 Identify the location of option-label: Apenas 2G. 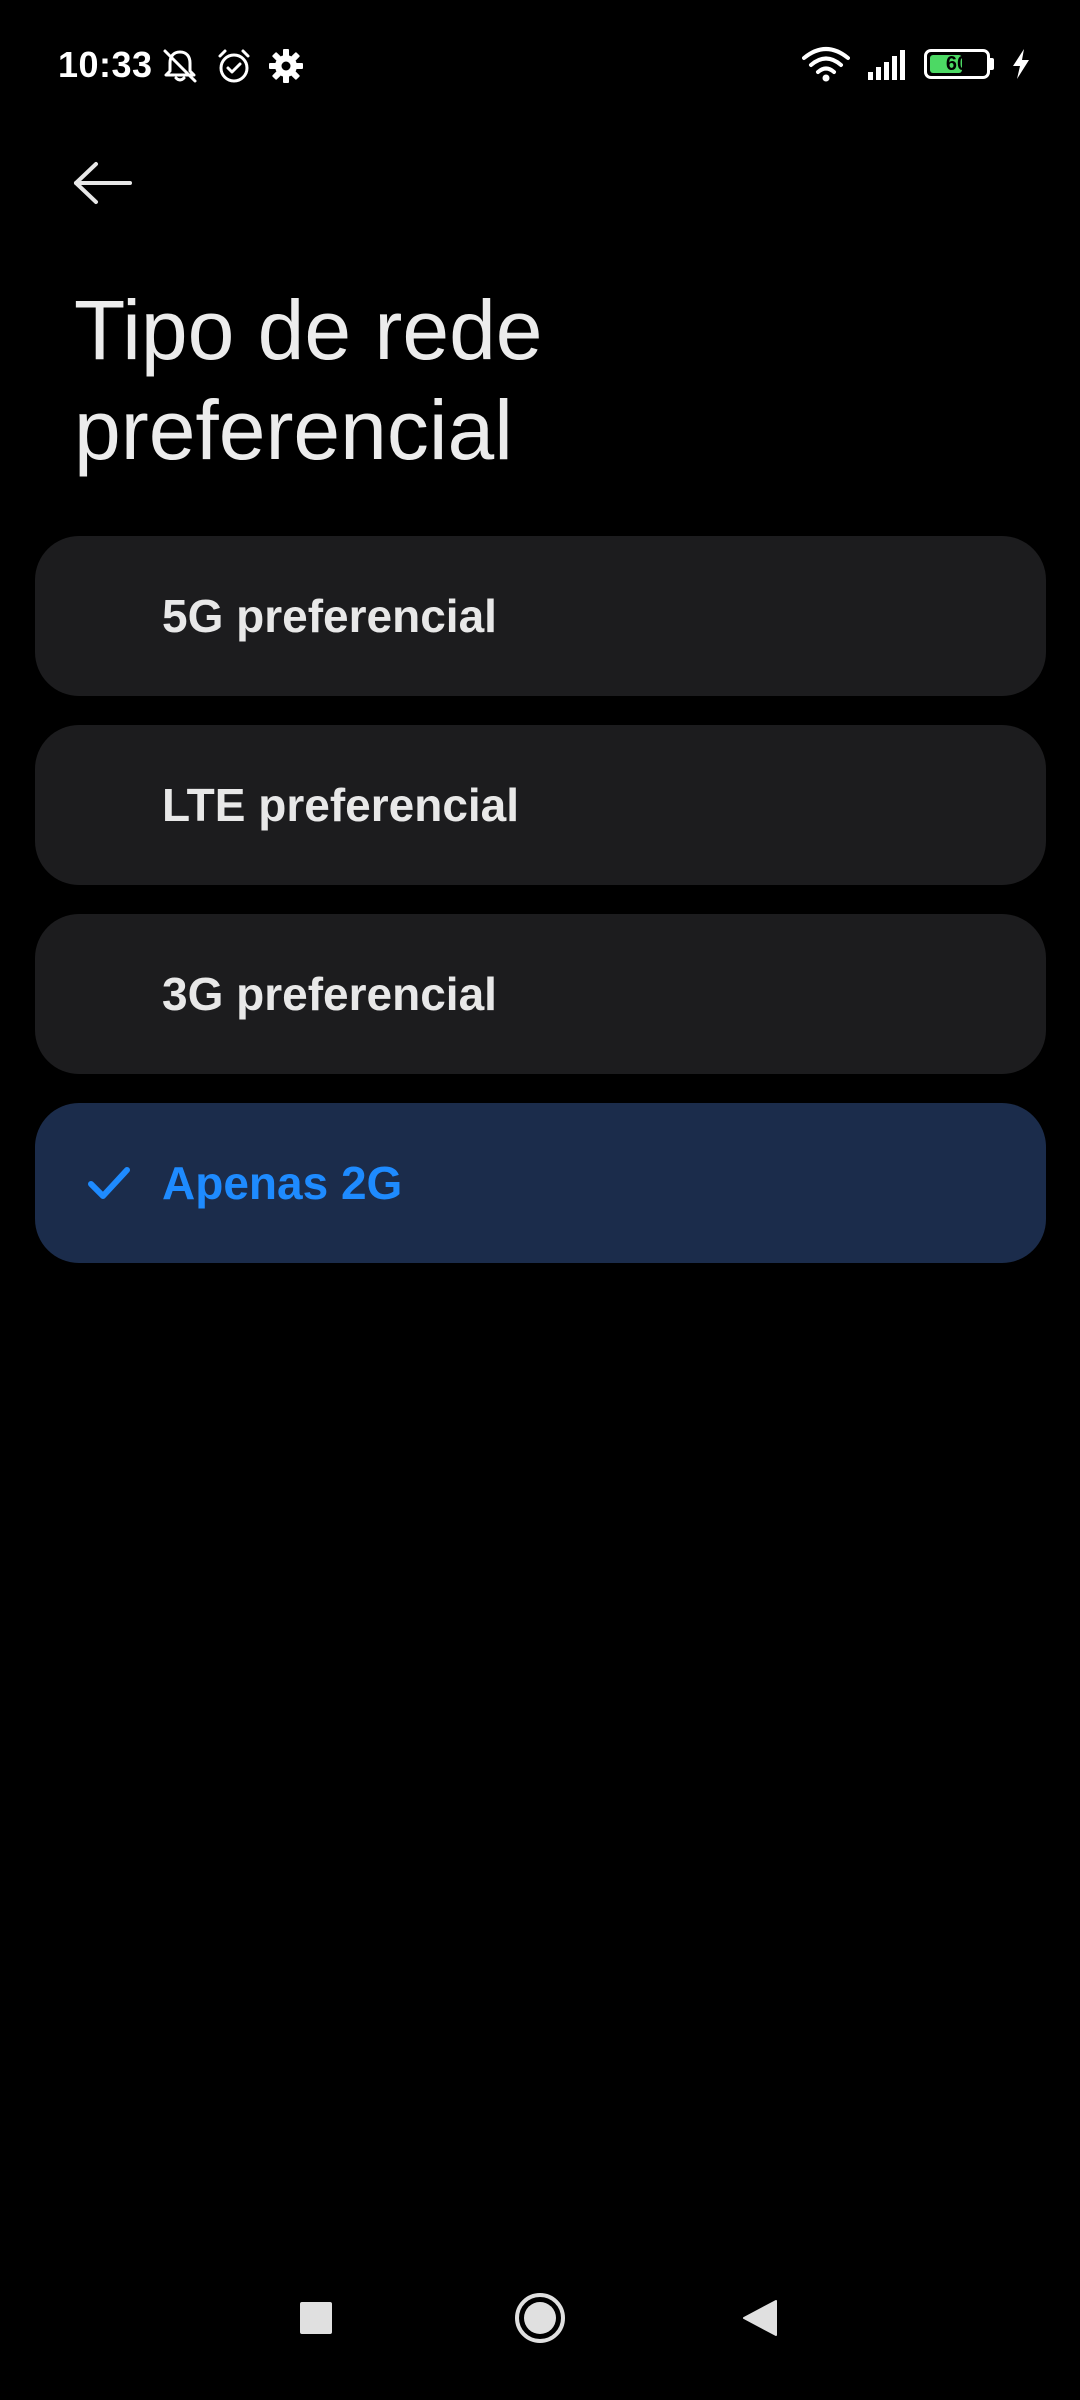
(282, 1183).